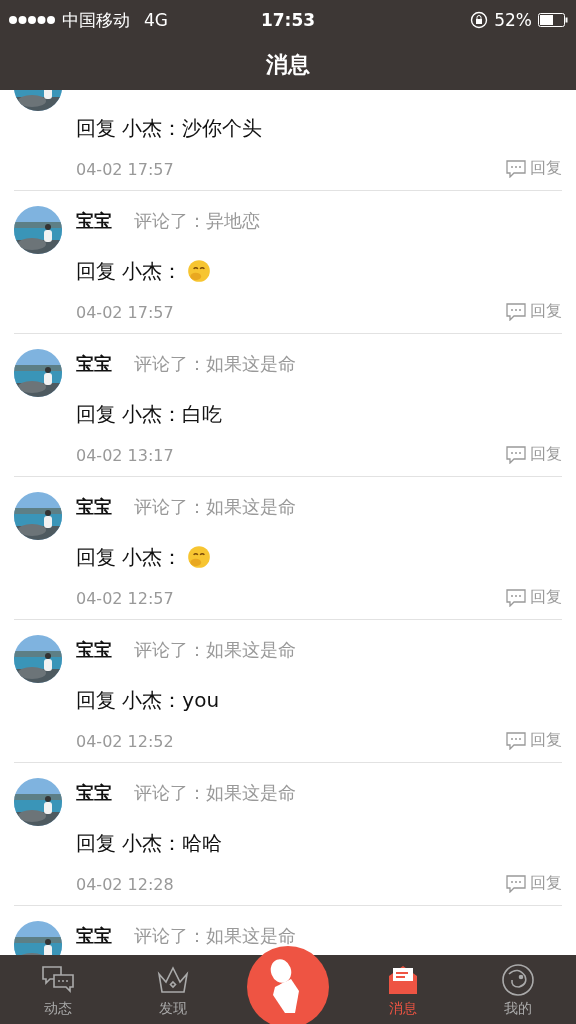  What do you see at coordinates (125, 741) in the screenshot?
I see `timestamp: 04-02 12:52` at bounding box center [125, 741].